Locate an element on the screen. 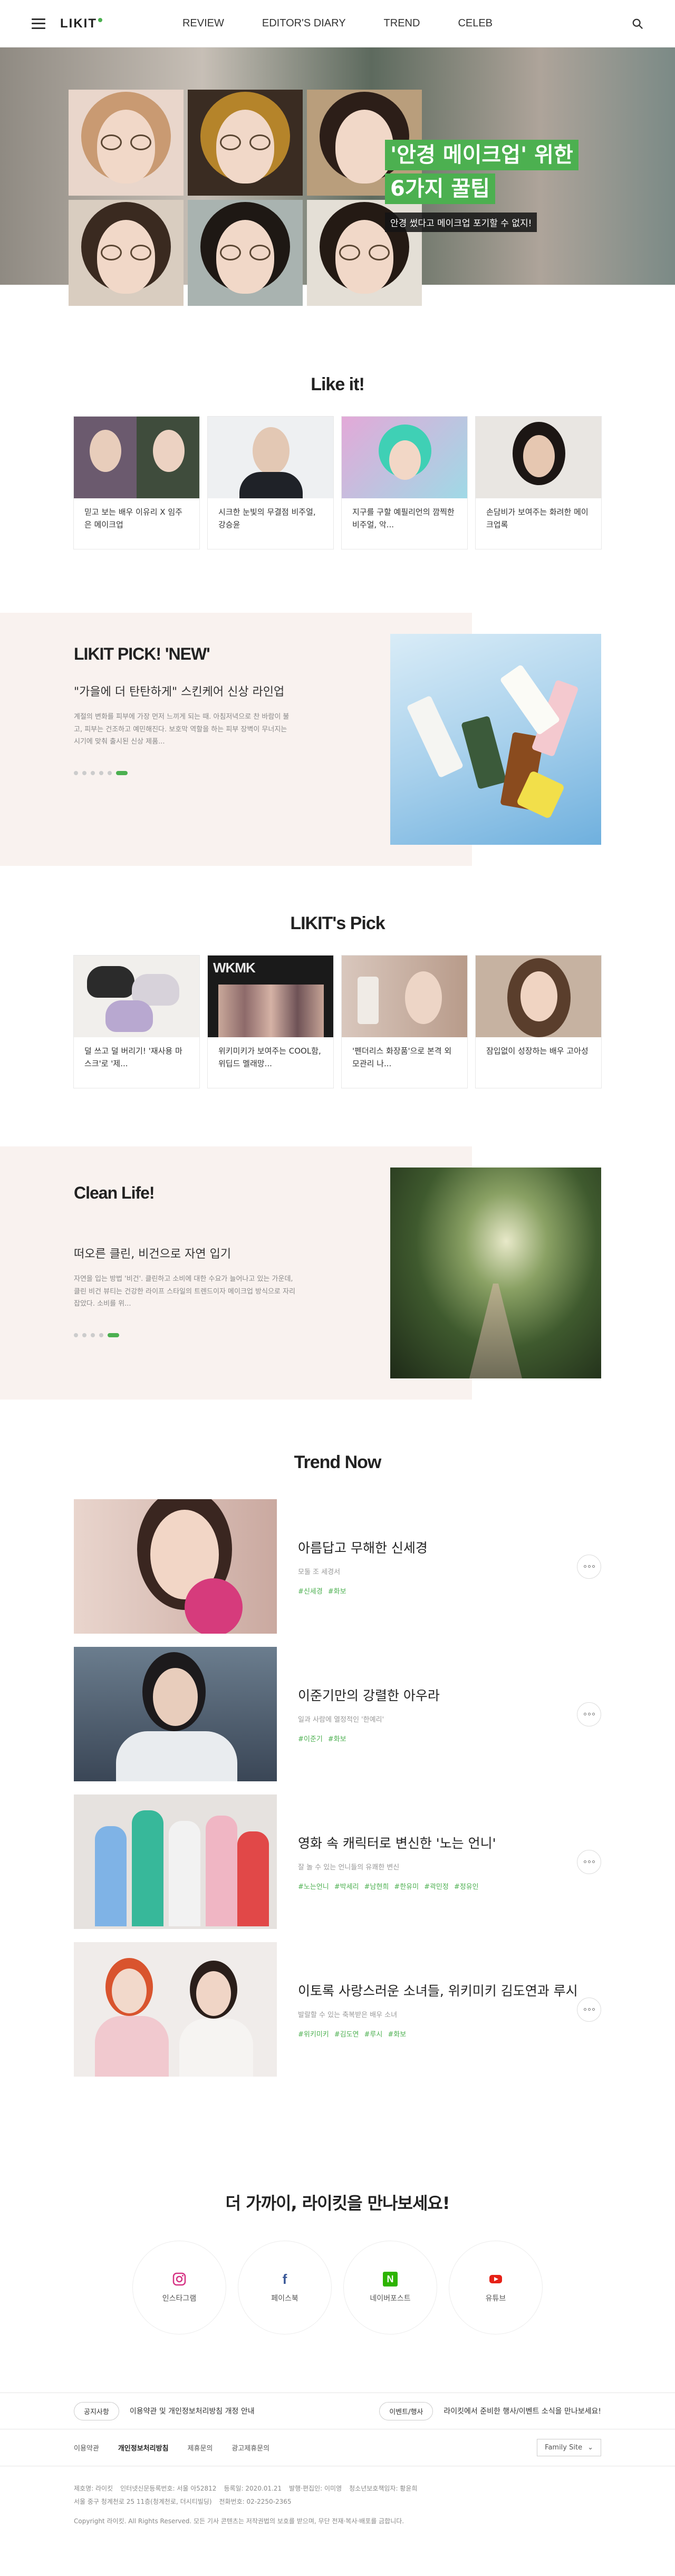 The image size is (675, 2576). trend-tag: #루시 is located at coordinates (373, 2034).